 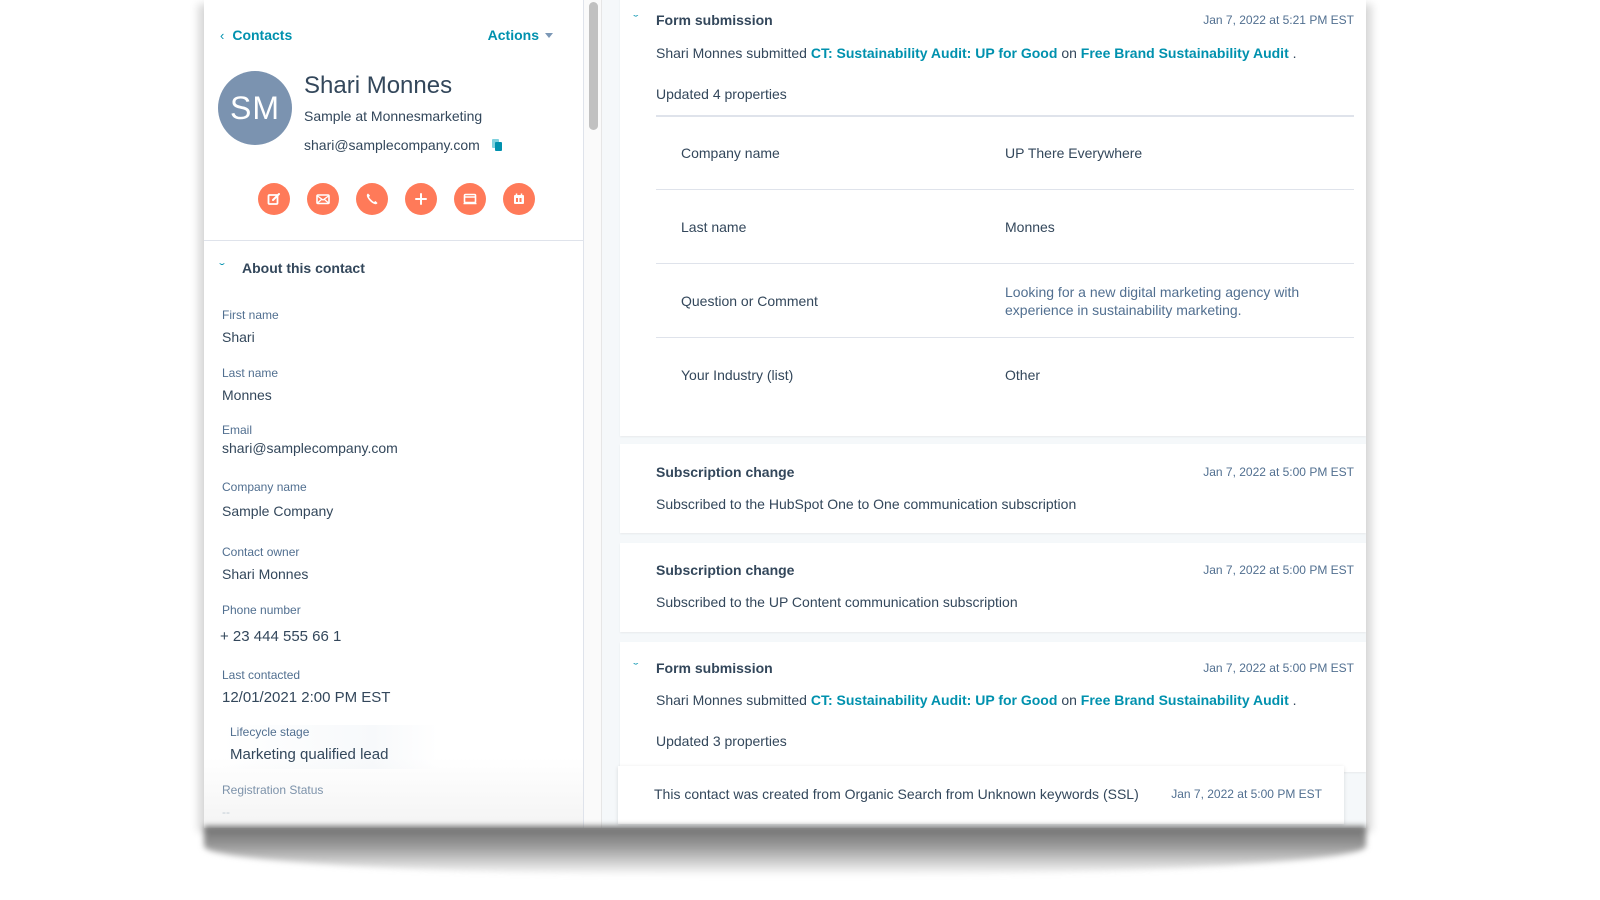 I want to click on actions-dropdown: Actions, so click(x=520, y=35).